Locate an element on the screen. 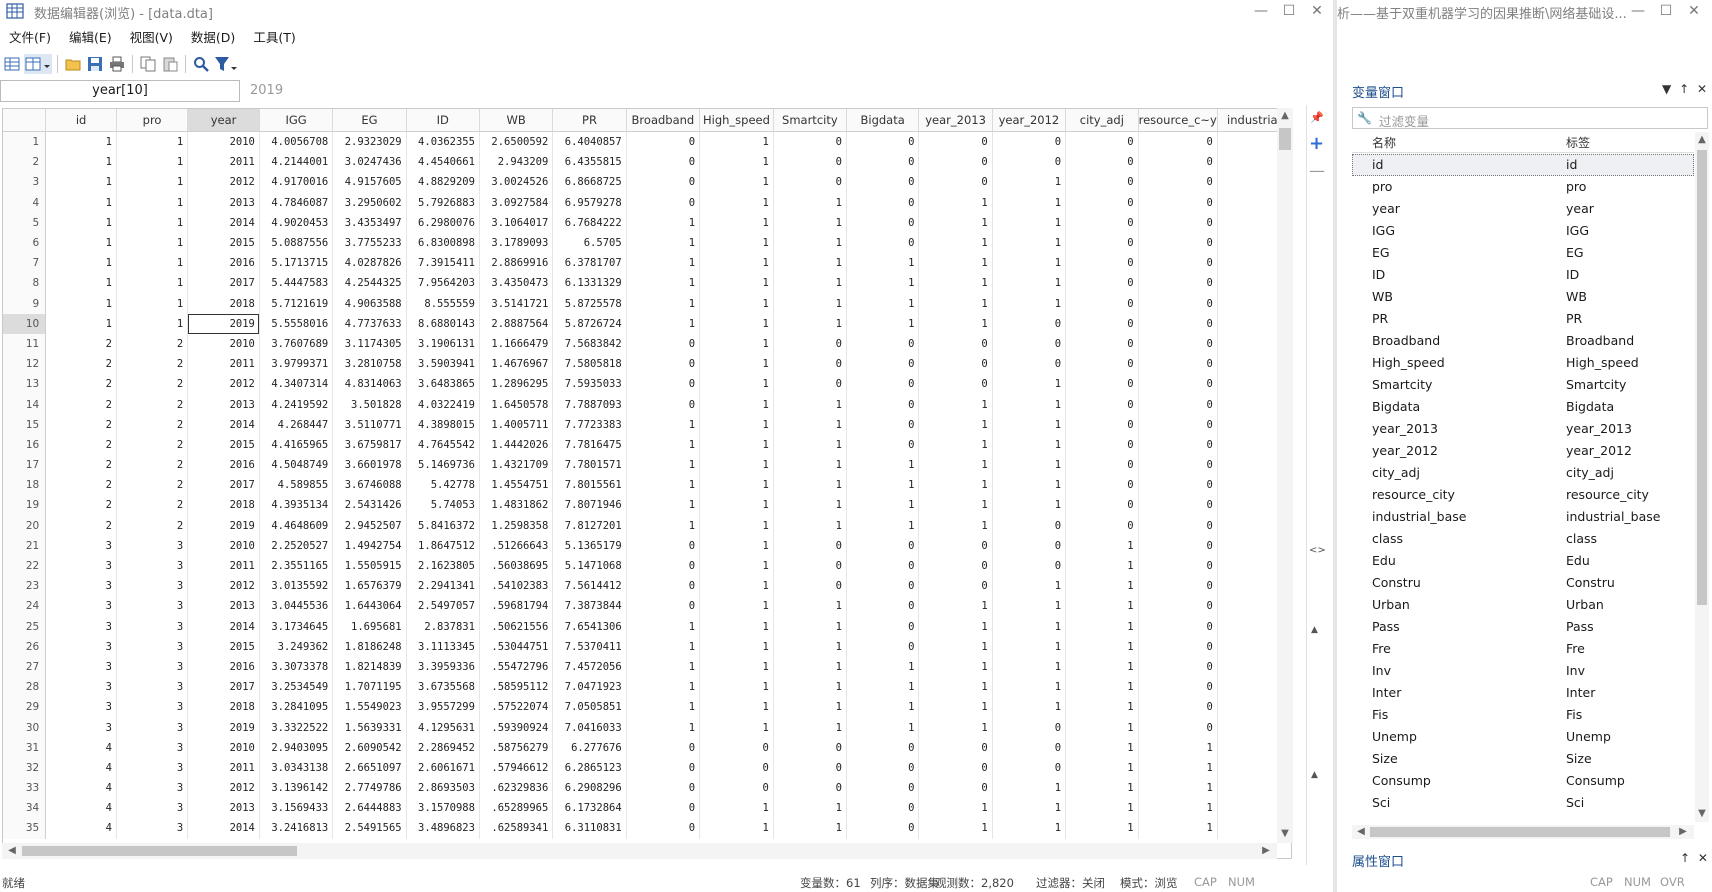  row-number: 22 is located at coordinates (25, 566).